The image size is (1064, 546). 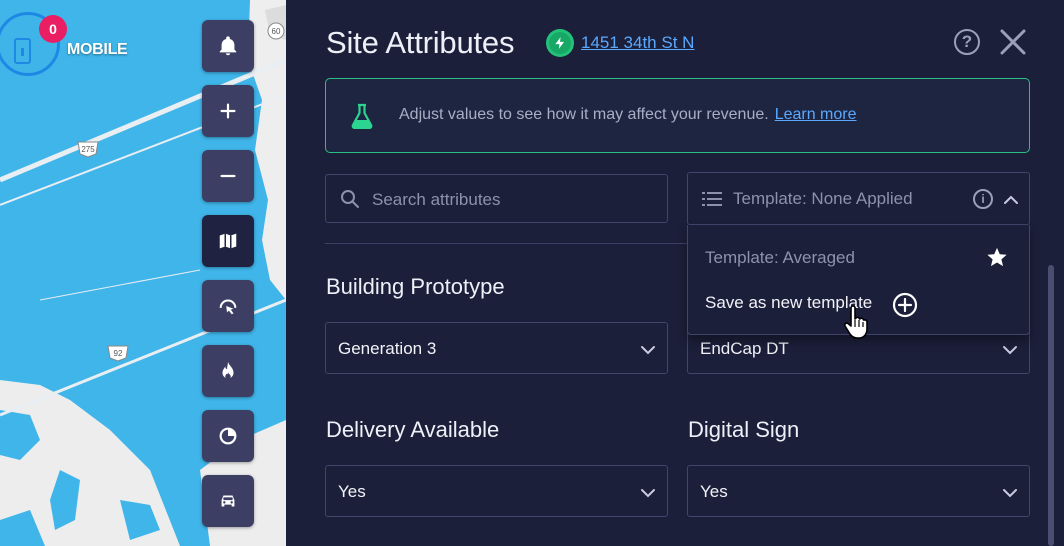 I want to click on road-shield-92-label: 92, so click(x=118, y=353).